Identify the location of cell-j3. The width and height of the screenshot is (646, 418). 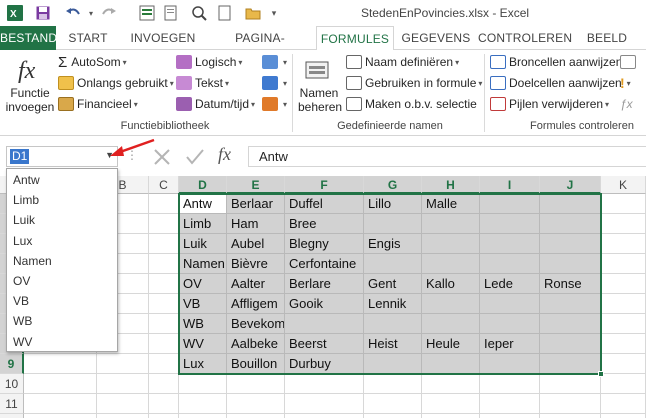
(570, 244).